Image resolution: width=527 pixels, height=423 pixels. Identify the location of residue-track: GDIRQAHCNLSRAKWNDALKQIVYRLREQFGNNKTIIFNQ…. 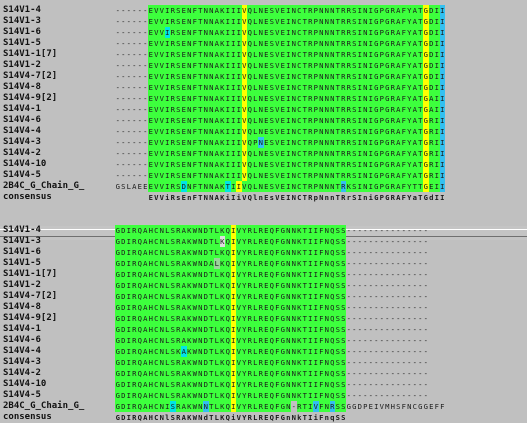
(272, 263).